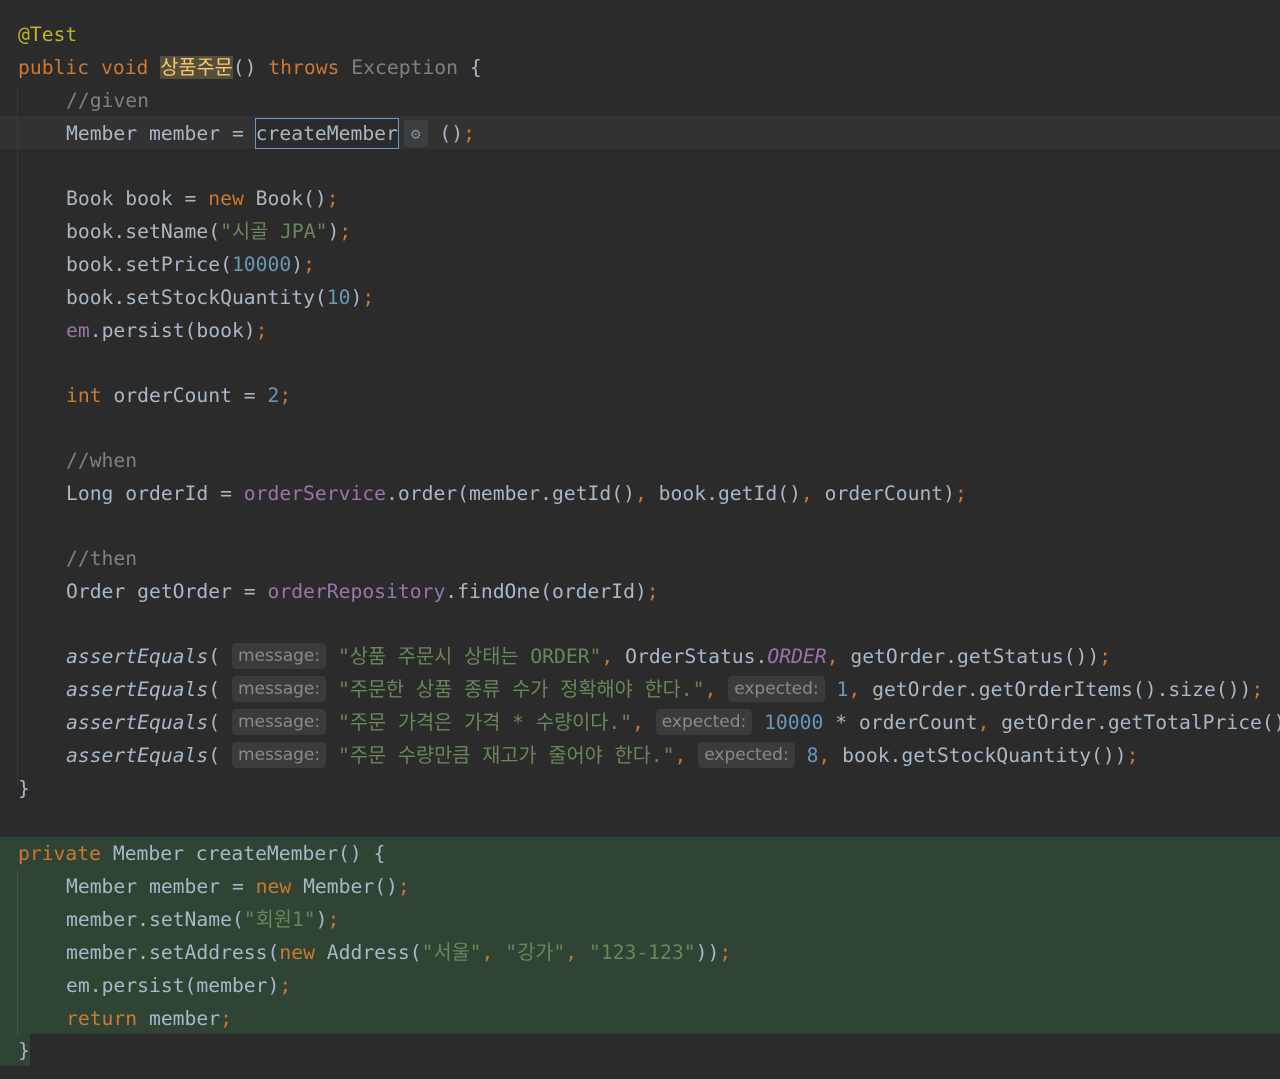 This screenshot has width=1280, height=1079. I want to click on order-status-class: OrderStatus., so click(690, 656).